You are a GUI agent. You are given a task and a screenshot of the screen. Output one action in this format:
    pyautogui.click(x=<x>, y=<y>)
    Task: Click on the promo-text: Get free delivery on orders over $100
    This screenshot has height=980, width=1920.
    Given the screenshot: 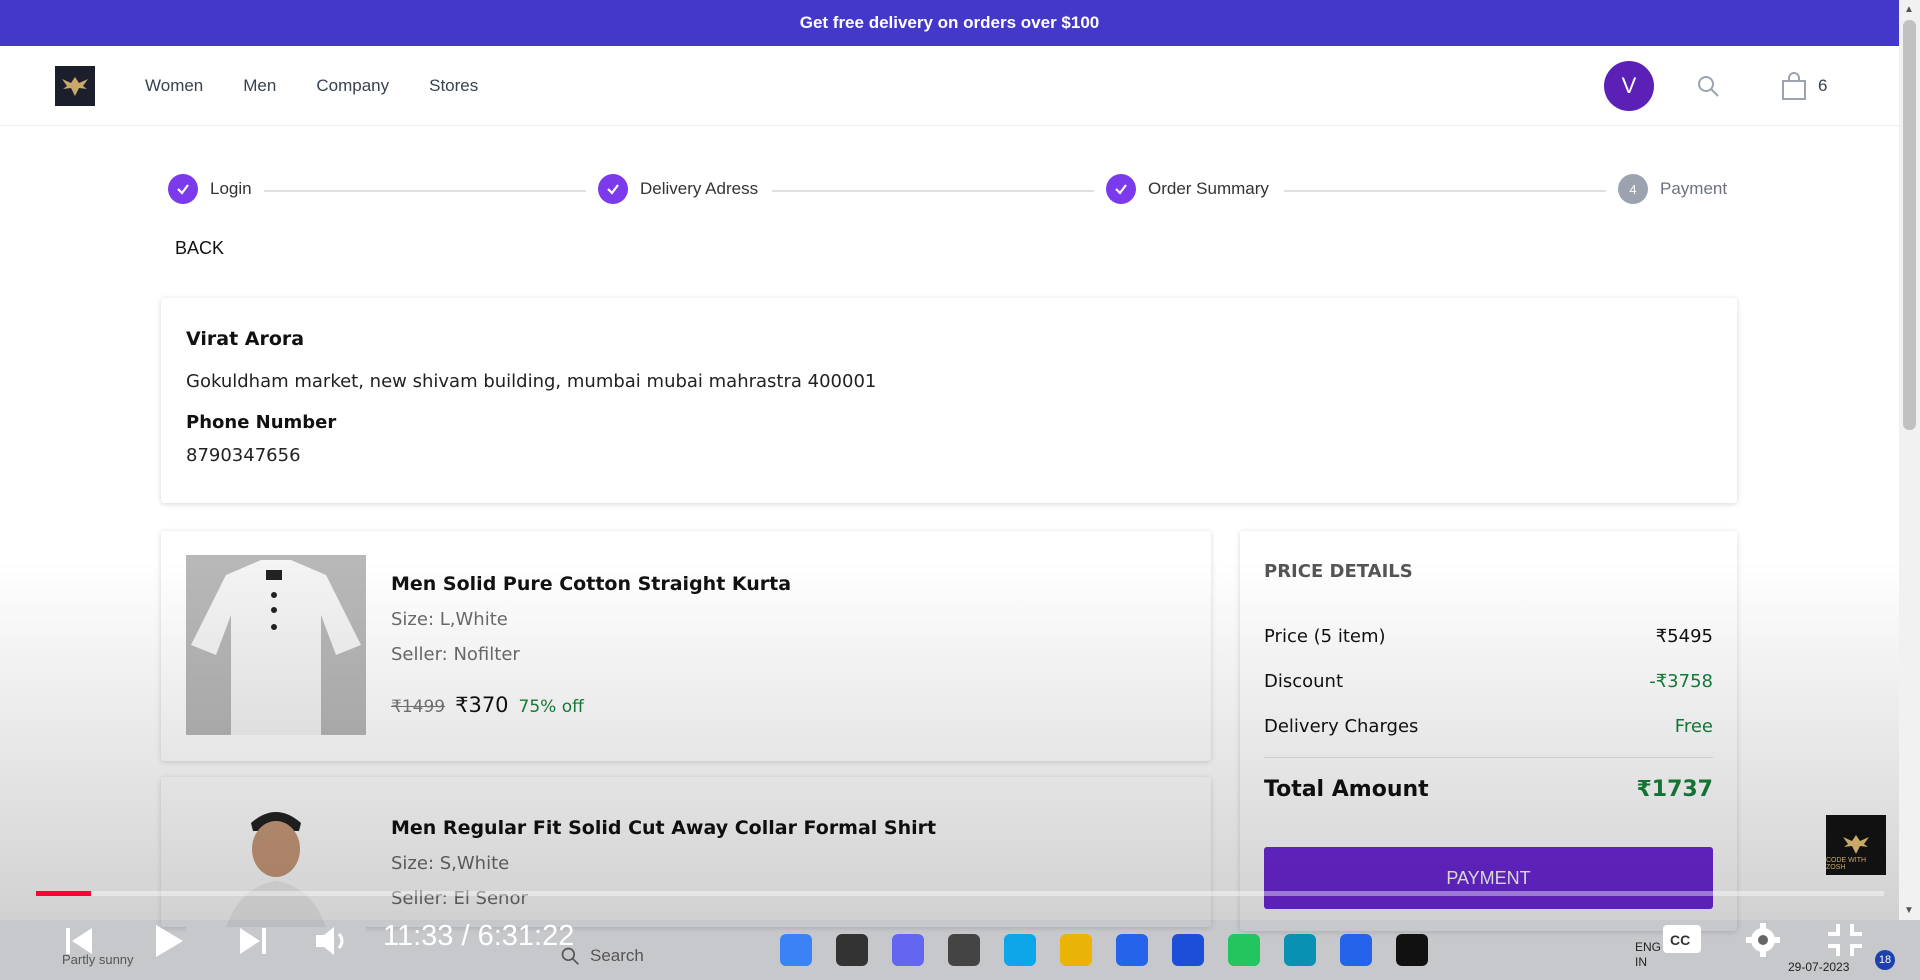 What is the action you would take?
    pyautogui.click(x=949, y=22)
    